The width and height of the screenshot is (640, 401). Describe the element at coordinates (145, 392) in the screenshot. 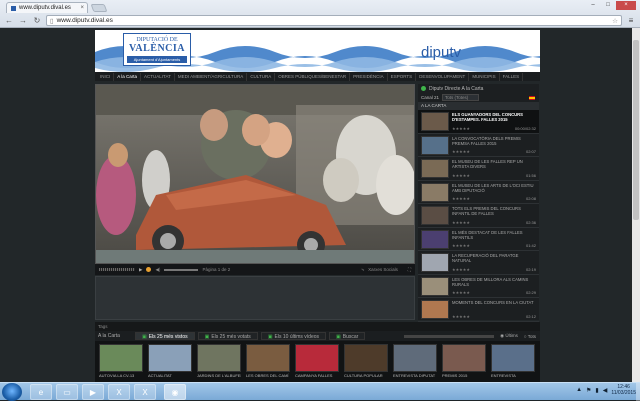

I see `excel-icon-2: X` at that location.